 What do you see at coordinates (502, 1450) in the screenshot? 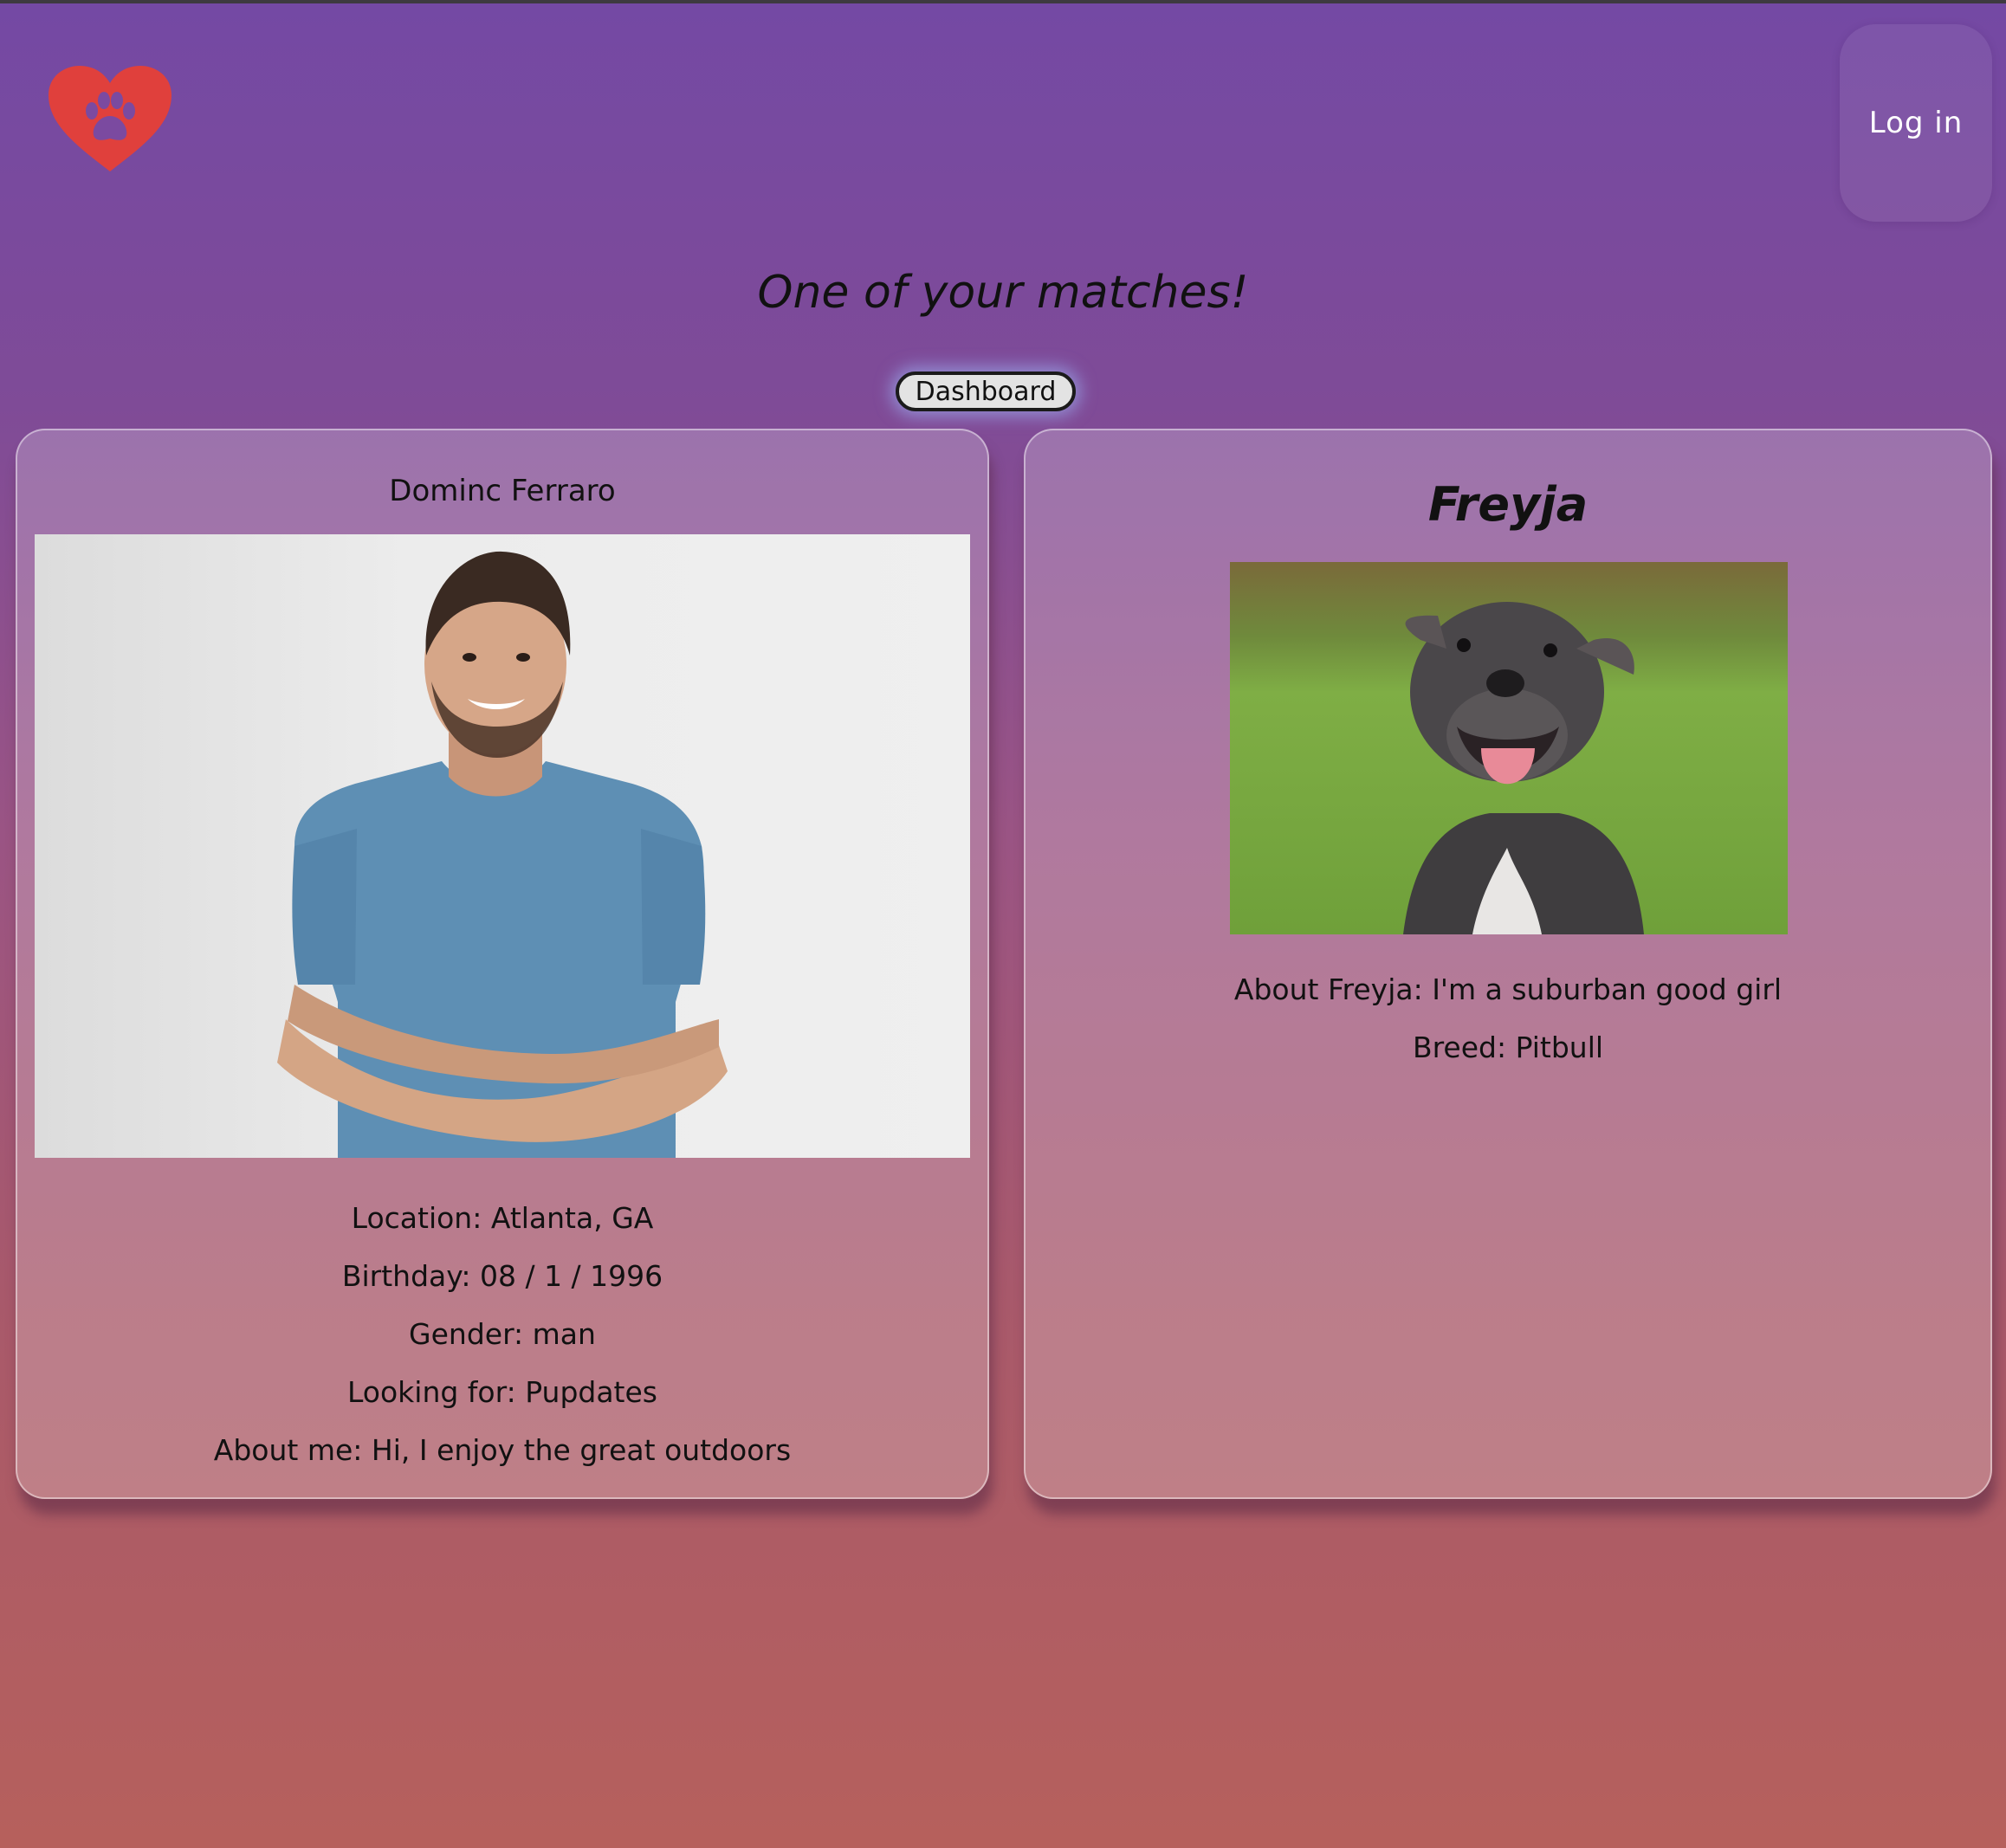
I see `user-about: About me: Hi, I enjoy the great outdoors` at bounding box center [502, 1450].